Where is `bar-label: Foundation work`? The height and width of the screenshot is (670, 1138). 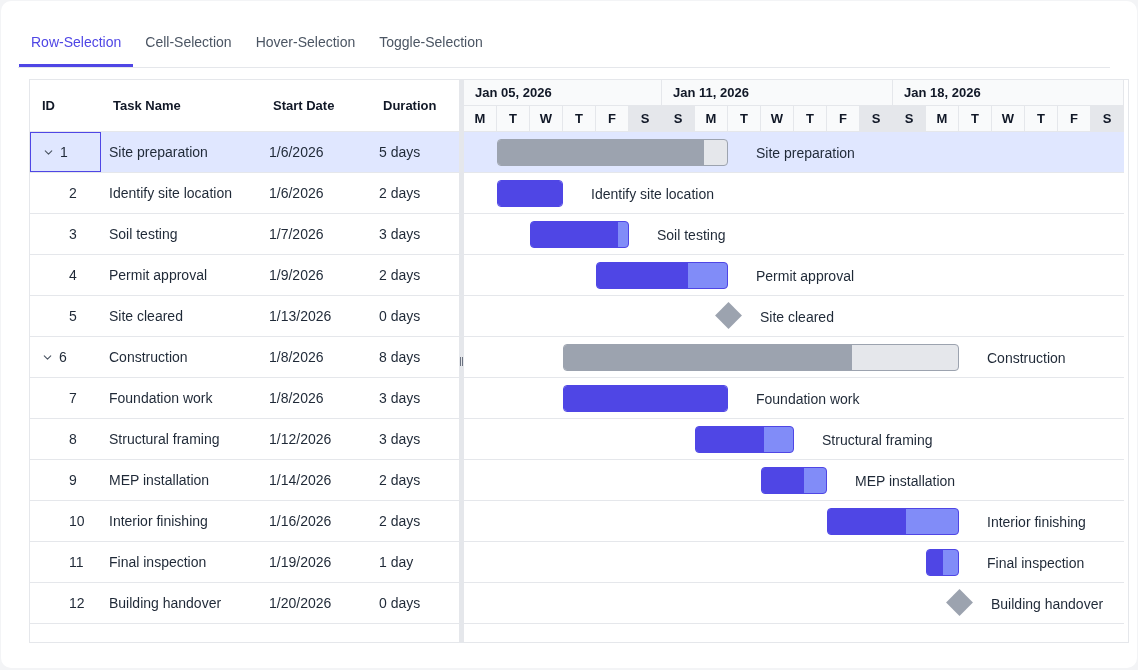
bar-label: Foundation work is located at coordinates (808, 399).